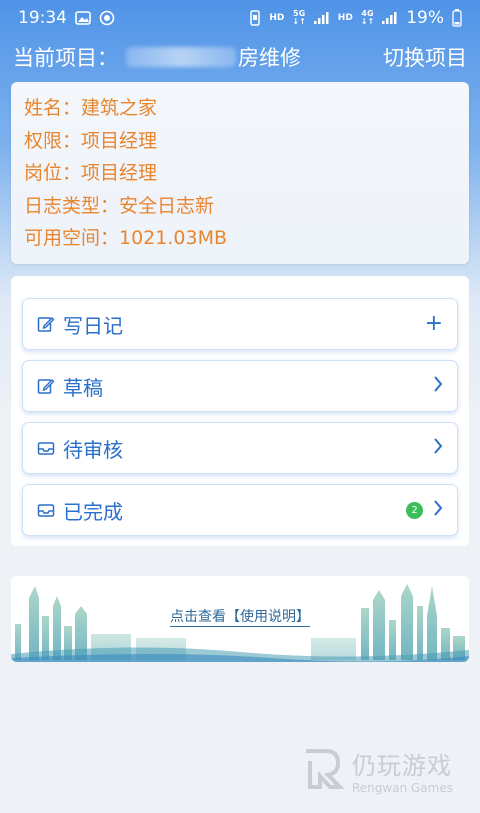 The height and width of the screenshot is (813, 480). I want to click on instructions-link-text: 点击查看【使用说明】, so click(240, 618).